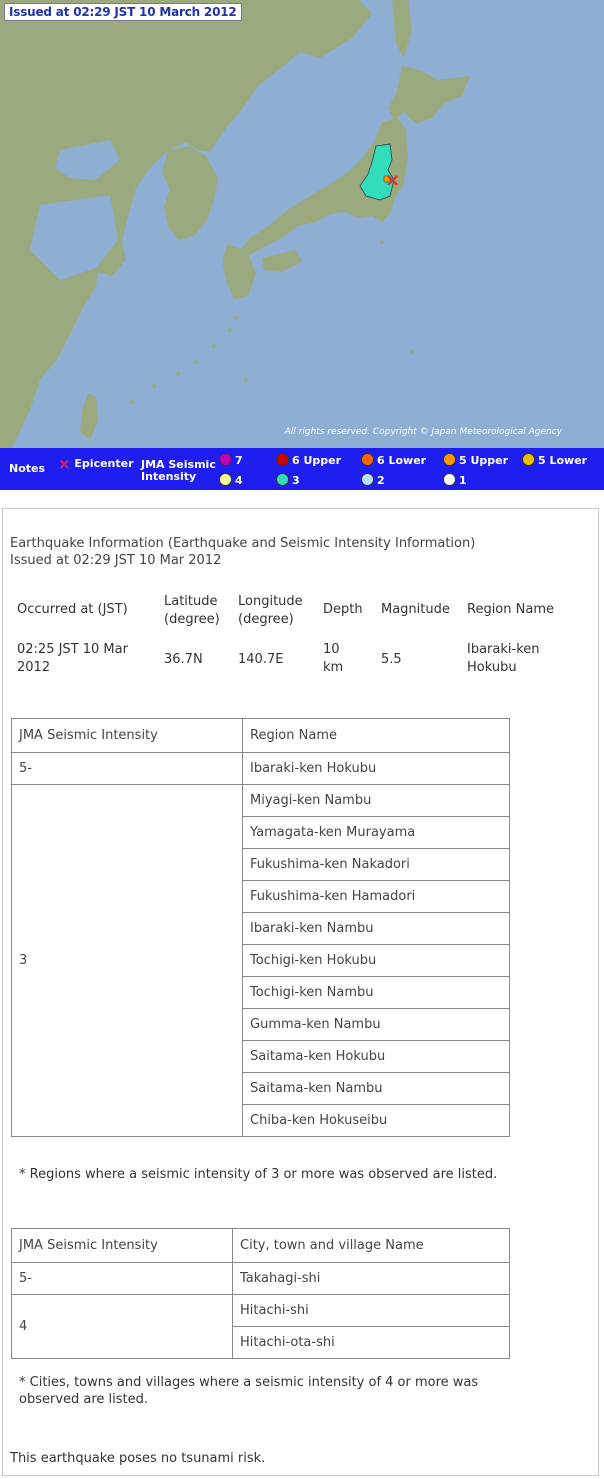  I want to click on legend-item: 4, so click(231, 480).